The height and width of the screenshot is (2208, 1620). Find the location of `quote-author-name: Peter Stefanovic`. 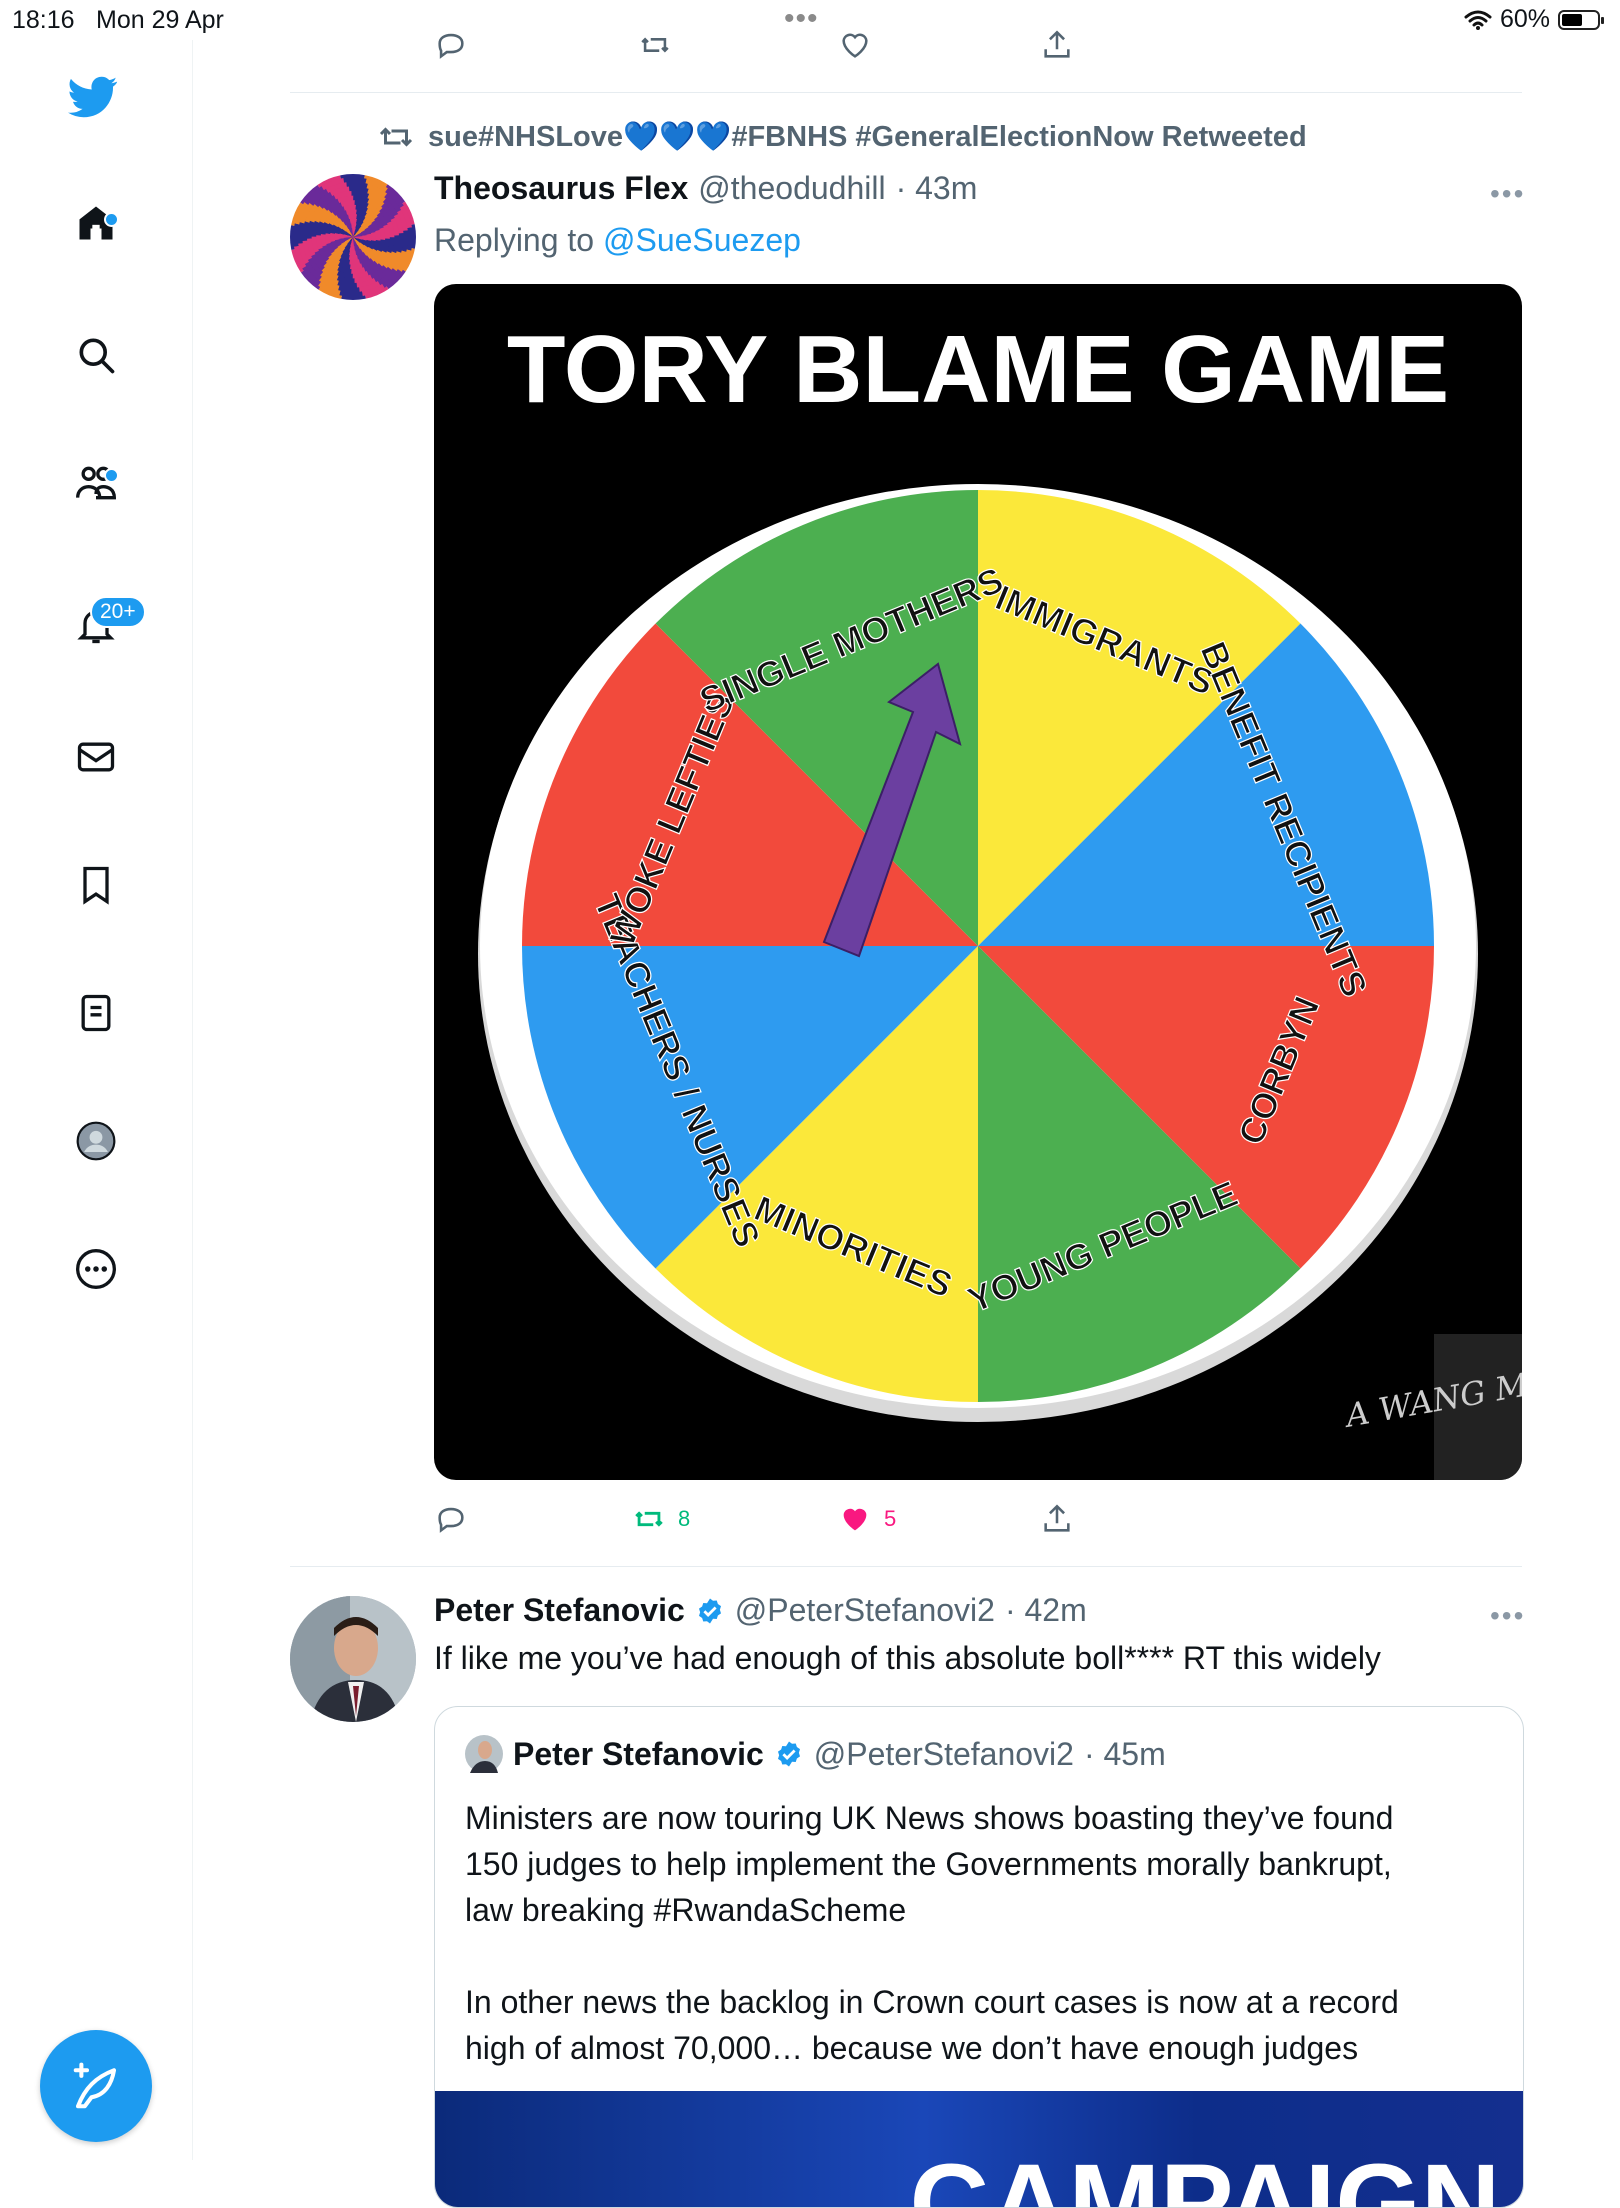

quote-author-name: Peter Stefanovic is located at coordinates (638, 1753).